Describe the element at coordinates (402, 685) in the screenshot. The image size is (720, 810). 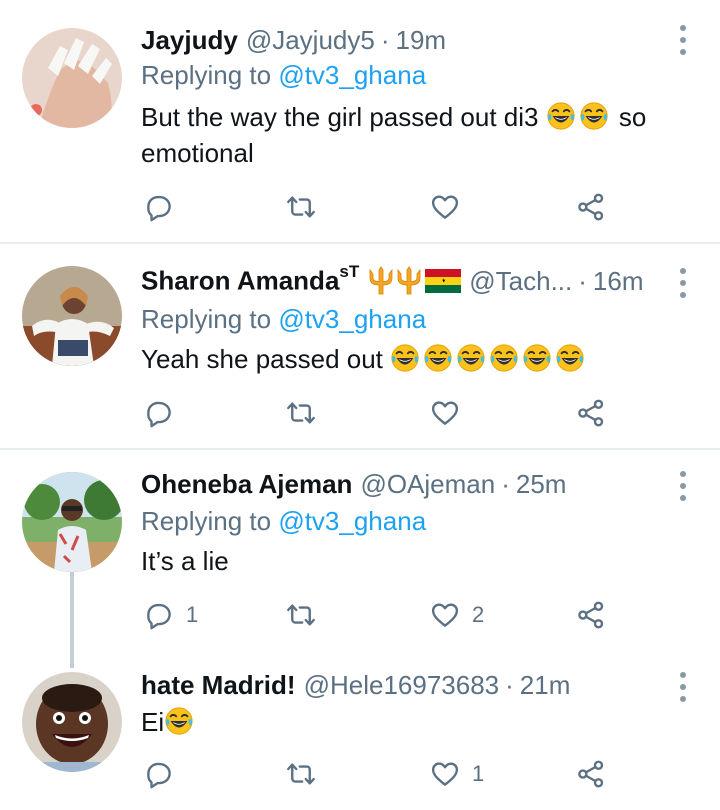
I see `username-handle: @Hele16973683` at that location.